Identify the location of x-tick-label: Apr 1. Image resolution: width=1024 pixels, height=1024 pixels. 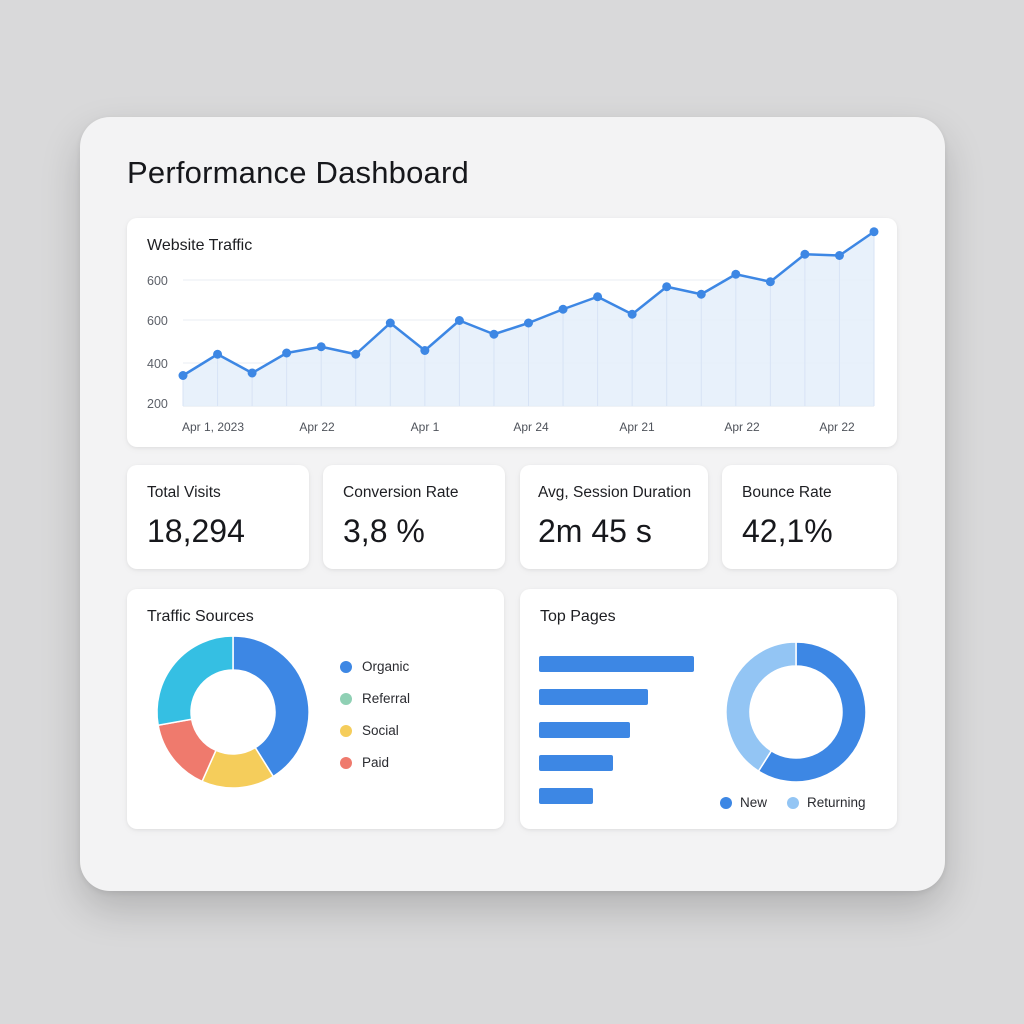
(425, 427).